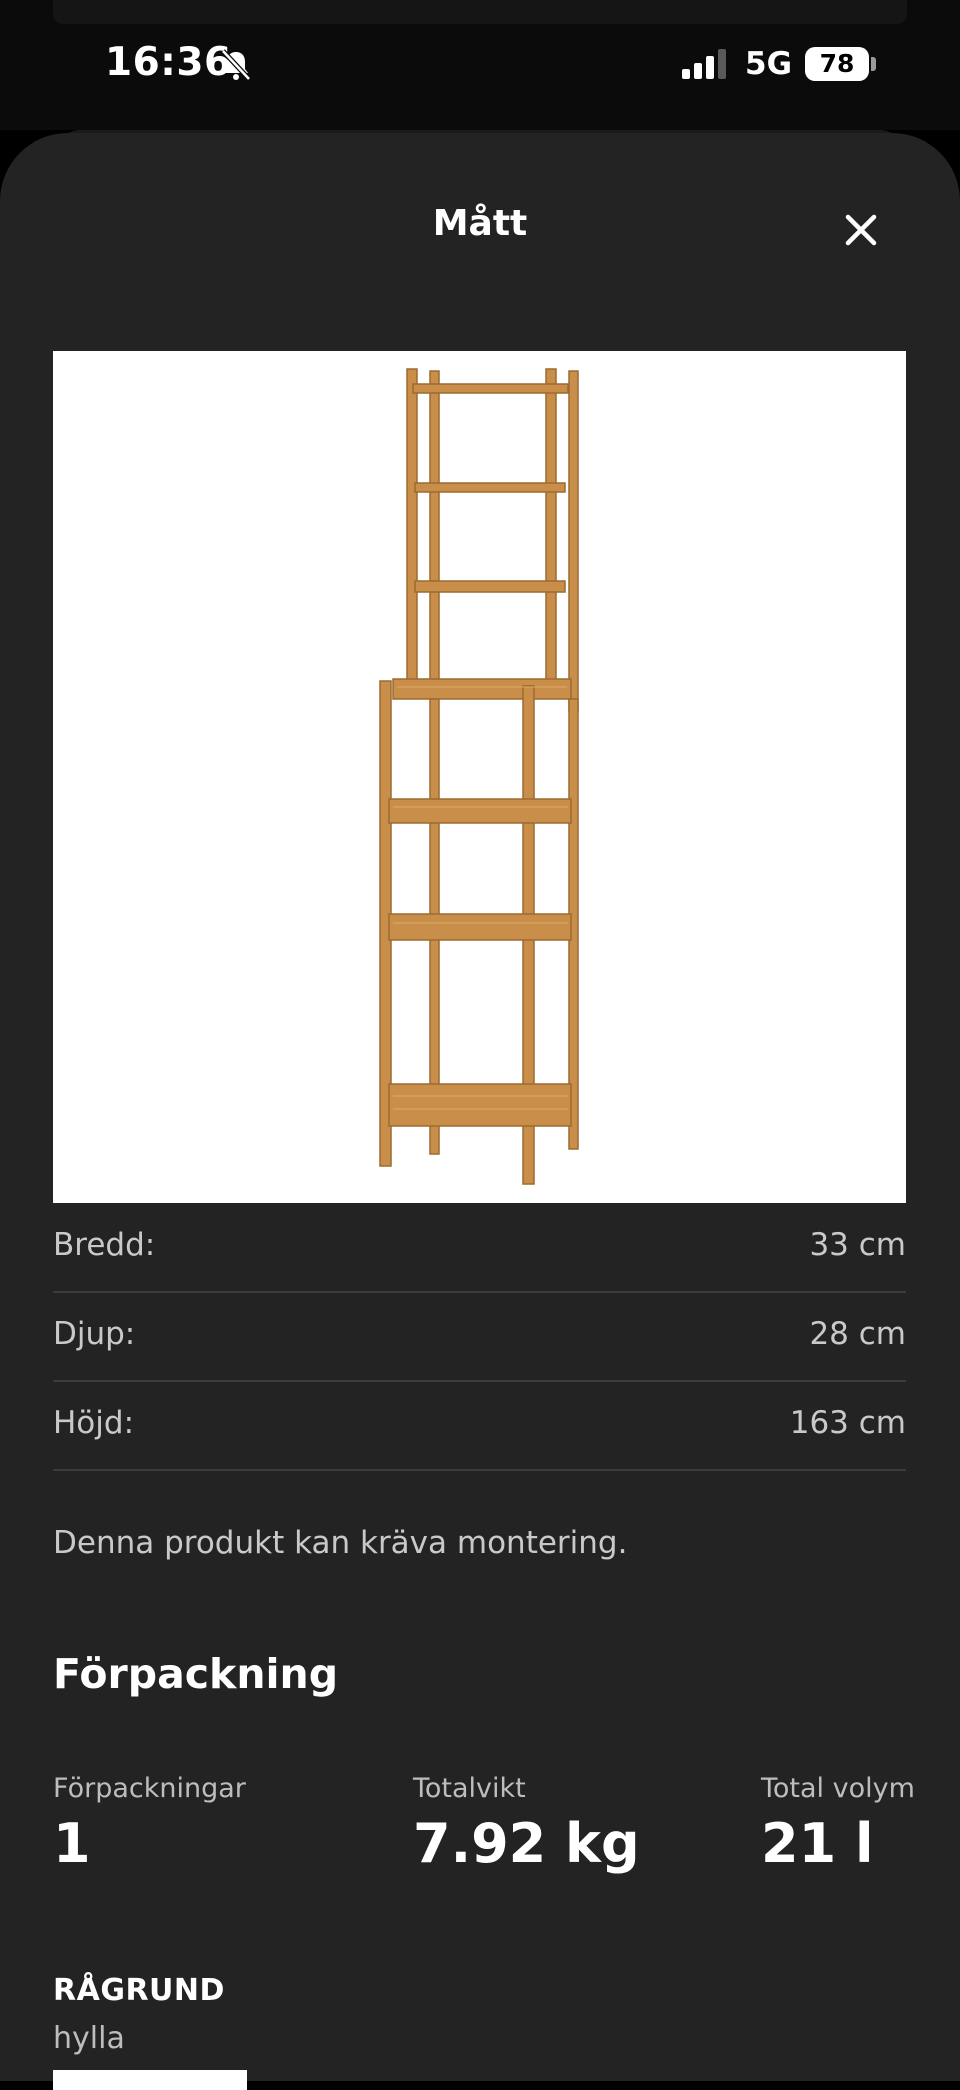 The image size is (960, 2090). What do you see at coordinates (847, 1423) in the screenshot?
I see `dimension-value: 163 cm` at bounding box center [847, 1423].